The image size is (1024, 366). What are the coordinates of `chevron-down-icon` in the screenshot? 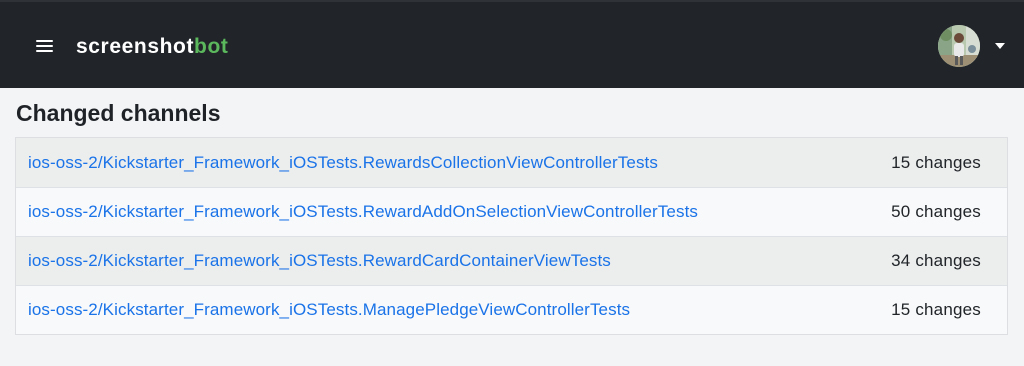 It's located at (1000, 46).